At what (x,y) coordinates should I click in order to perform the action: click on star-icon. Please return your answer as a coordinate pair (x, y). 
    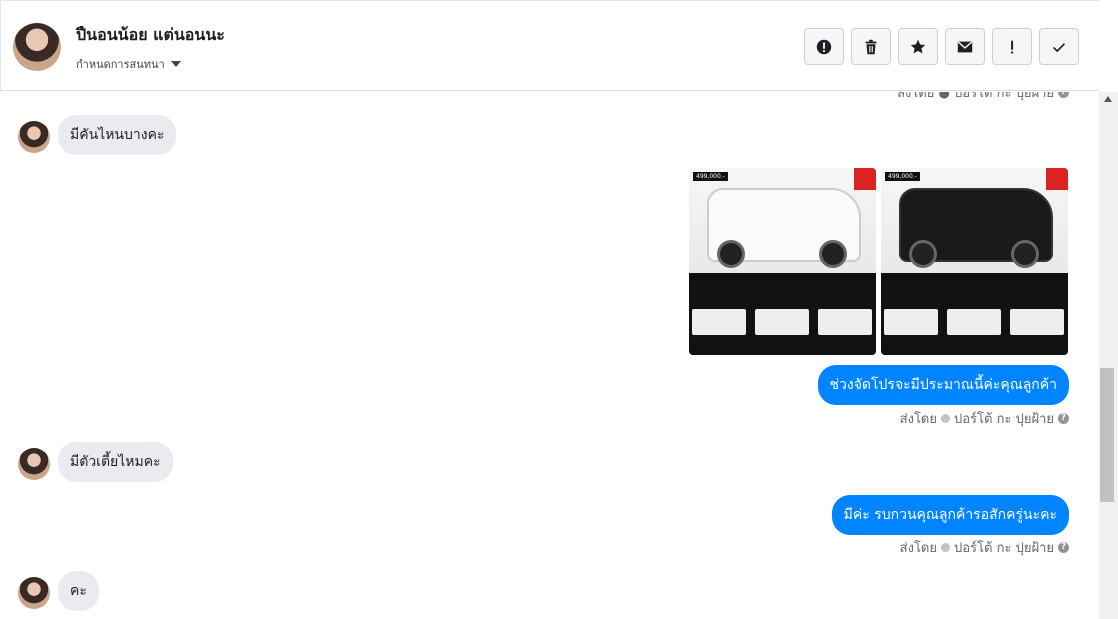
    Looking at the image, I should click on (918, 46).